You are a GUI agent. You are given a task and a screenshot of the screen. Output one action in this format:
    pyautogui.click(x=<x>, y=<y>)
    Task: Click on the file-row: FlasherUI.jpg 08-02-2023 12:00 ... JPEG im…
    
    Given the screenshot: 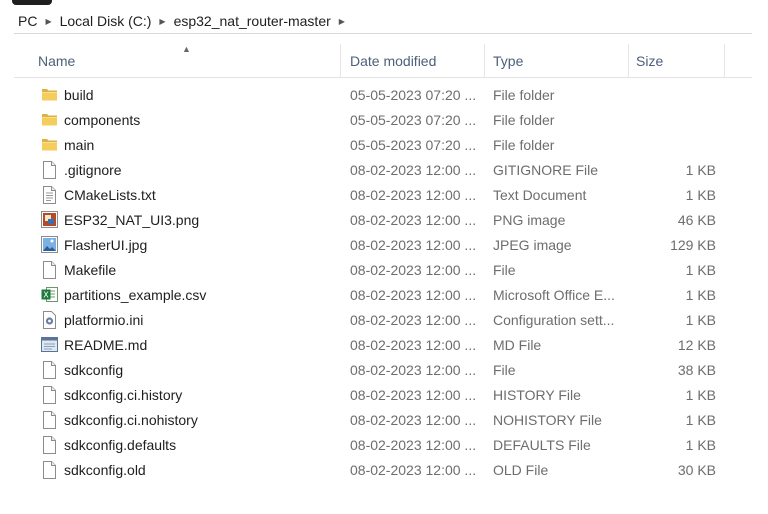 What is the action you would take?
    pyautogui.click(x=383, y=244)
    